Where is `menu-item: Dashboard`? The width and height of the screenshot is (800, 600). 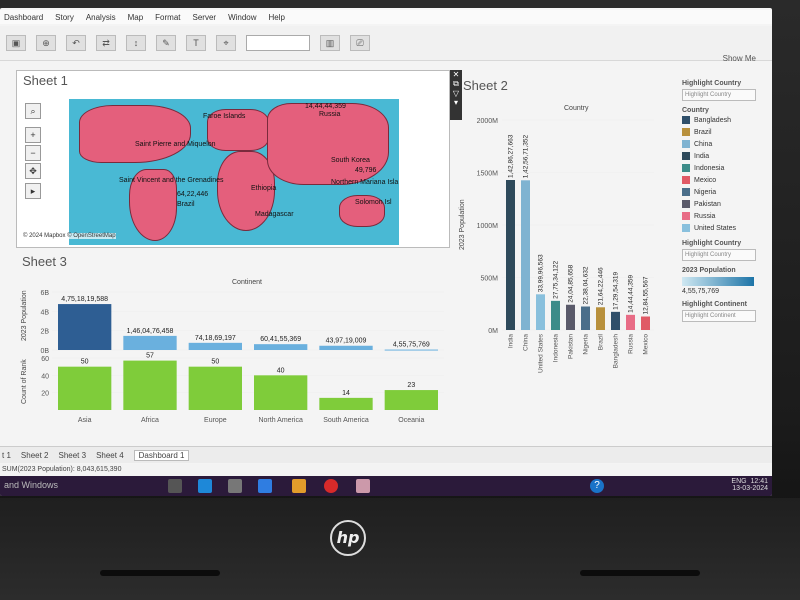
menu-item: Dashboard is located at coordinates (23, 17).